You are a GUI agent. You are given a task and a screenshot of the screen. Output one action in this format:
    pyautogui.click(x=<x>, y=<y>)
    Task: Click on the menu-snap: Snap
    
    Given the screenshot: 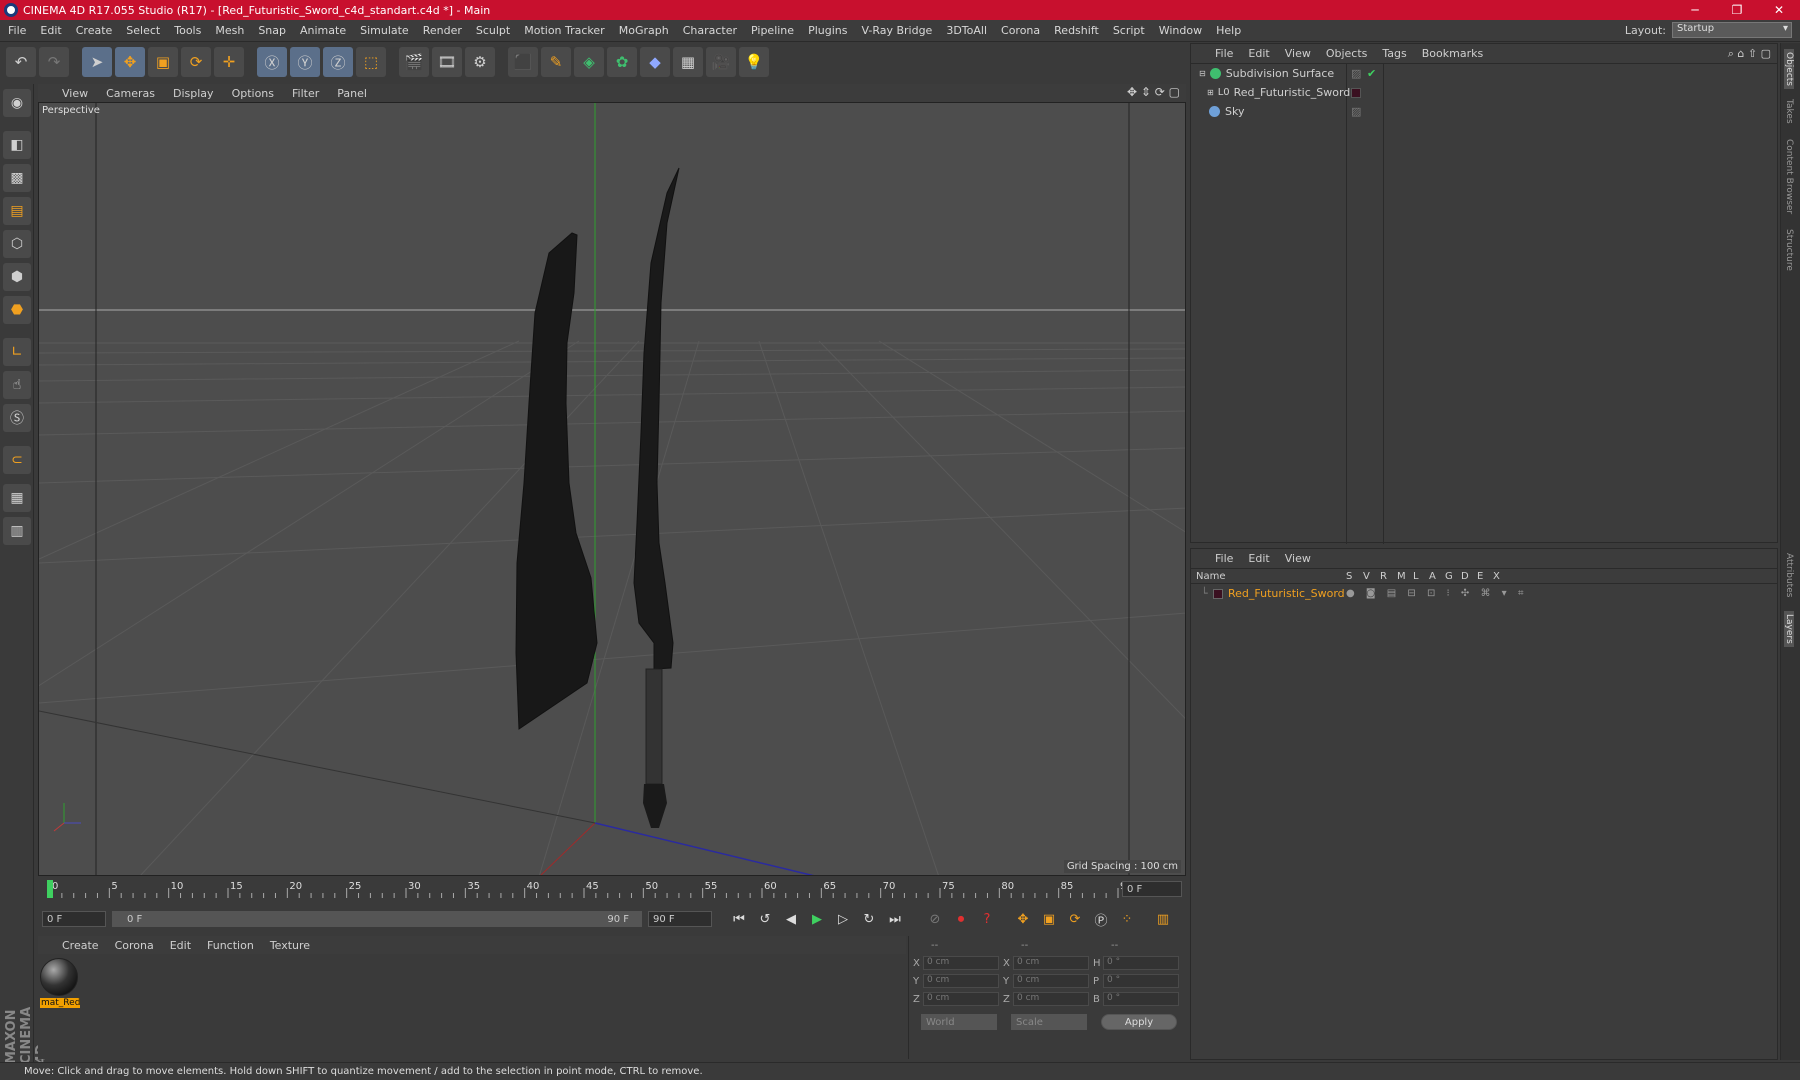 What is the action you would take?
    pyautogui.click(x=272, y=30)
    